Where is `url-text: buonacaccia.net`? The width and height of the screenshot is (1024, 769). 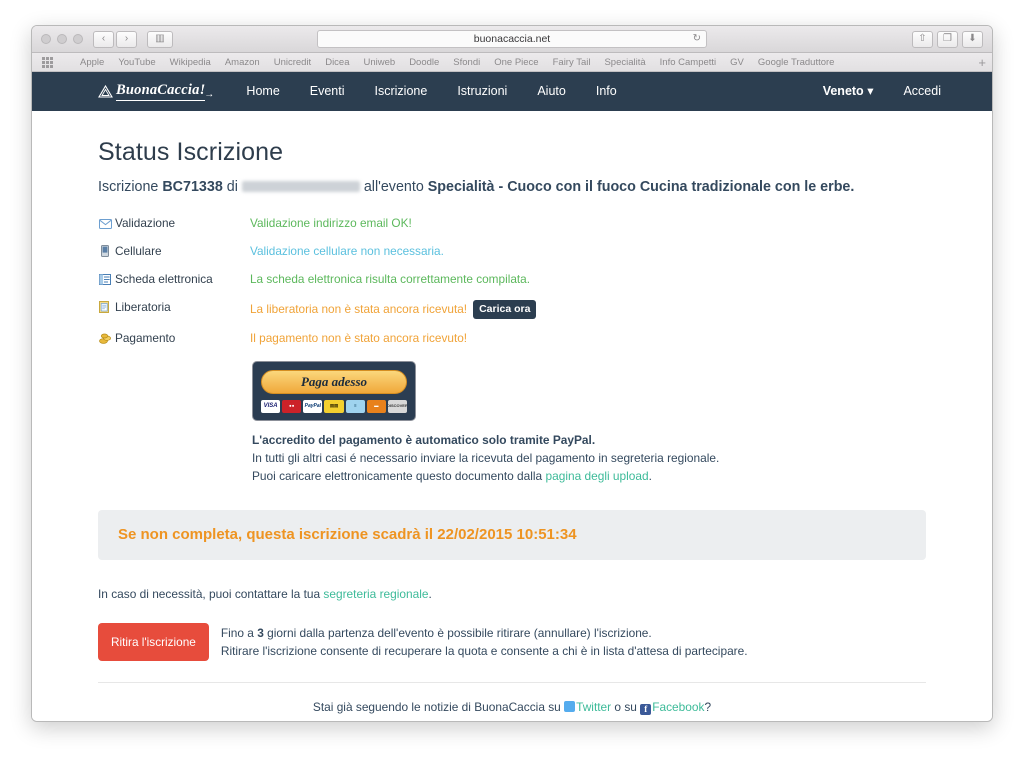 url-text: buonacaccia.net is located at coordinates (512, 39).